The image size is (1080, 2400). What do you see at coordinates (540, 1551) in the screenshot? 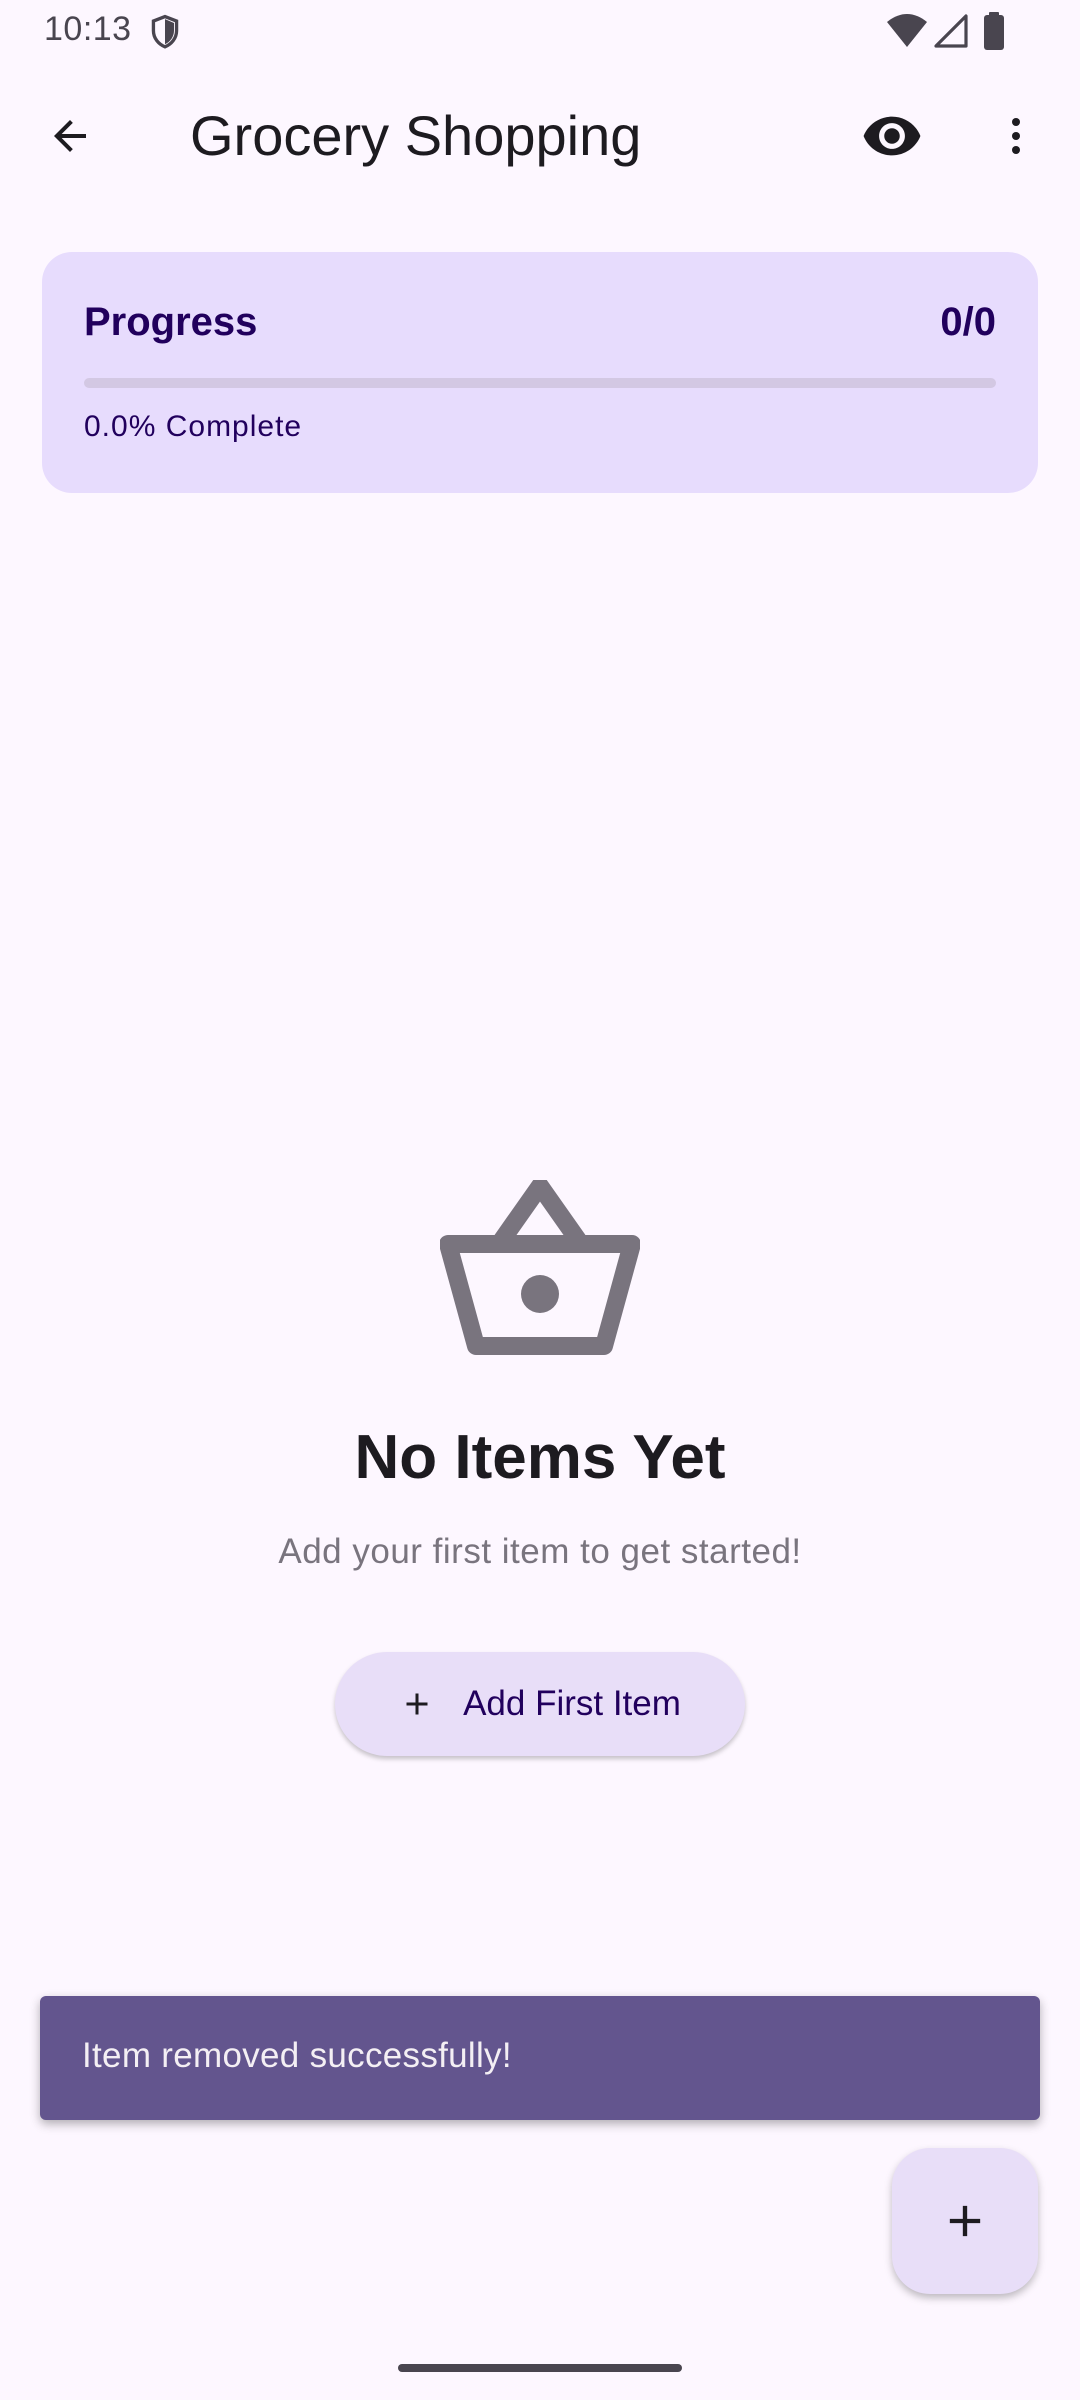
I see `empty-state-subtitle: Add your first item to get started!` at bounding box center [540, 1551].